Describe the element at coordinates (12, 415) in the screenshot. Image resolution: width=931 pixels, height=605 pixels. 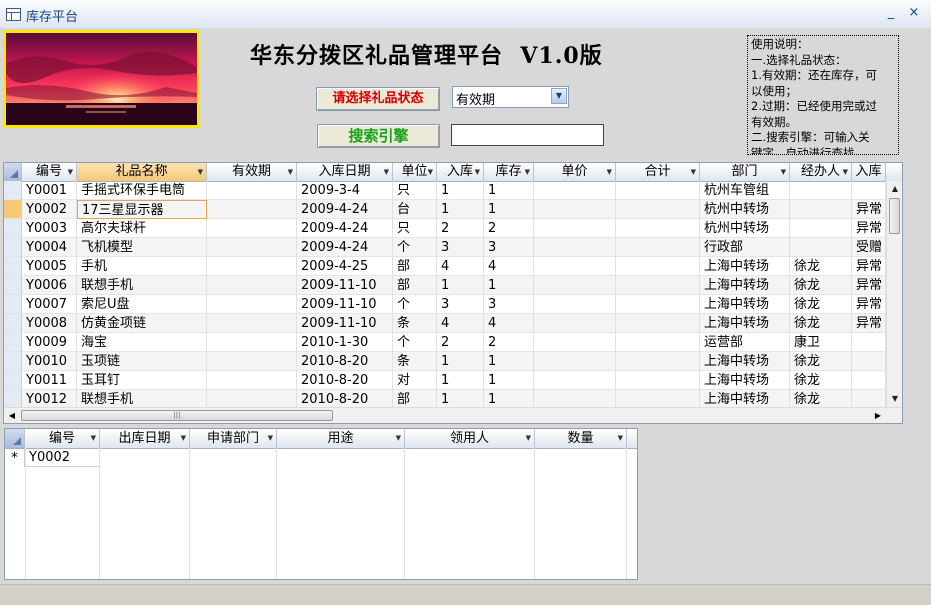
I see `scroll-left-icon: ◀` at that location.